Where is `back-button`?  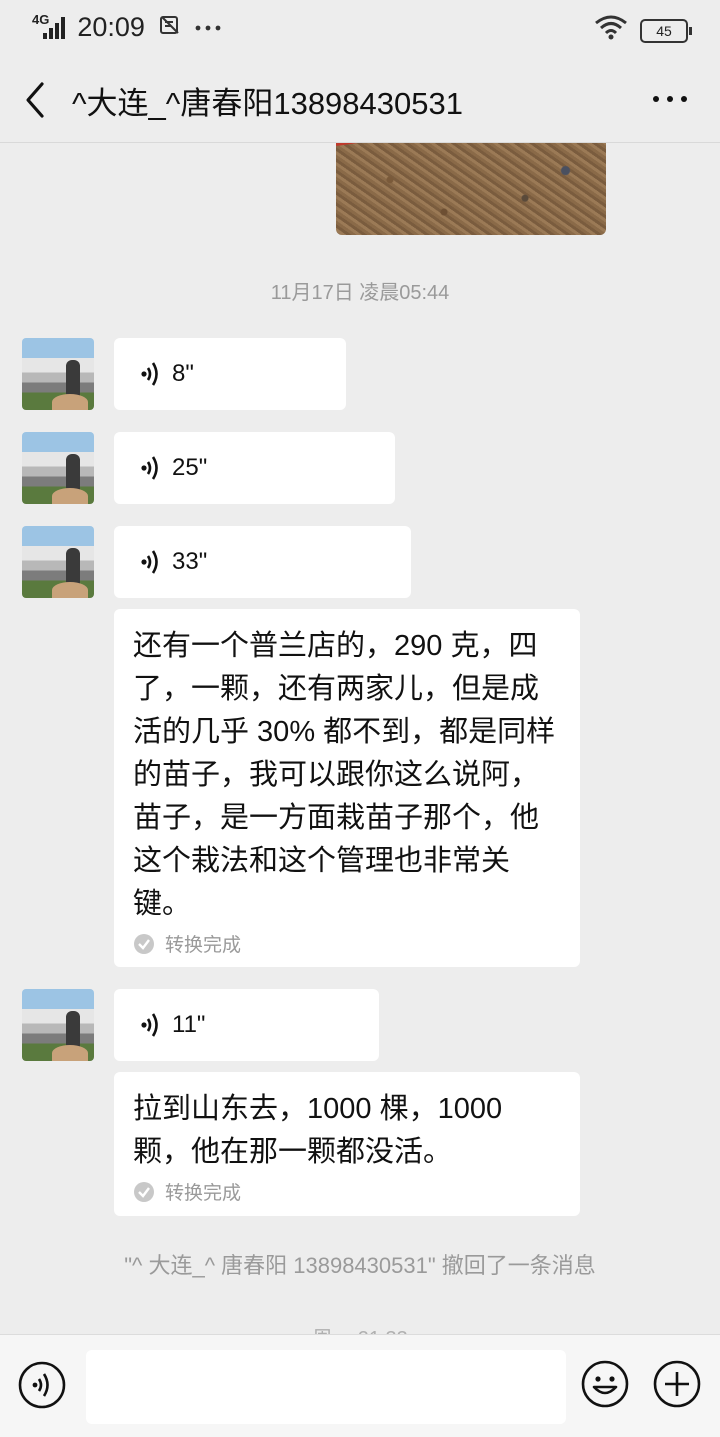
back-button is located at coordinates (38, 100).